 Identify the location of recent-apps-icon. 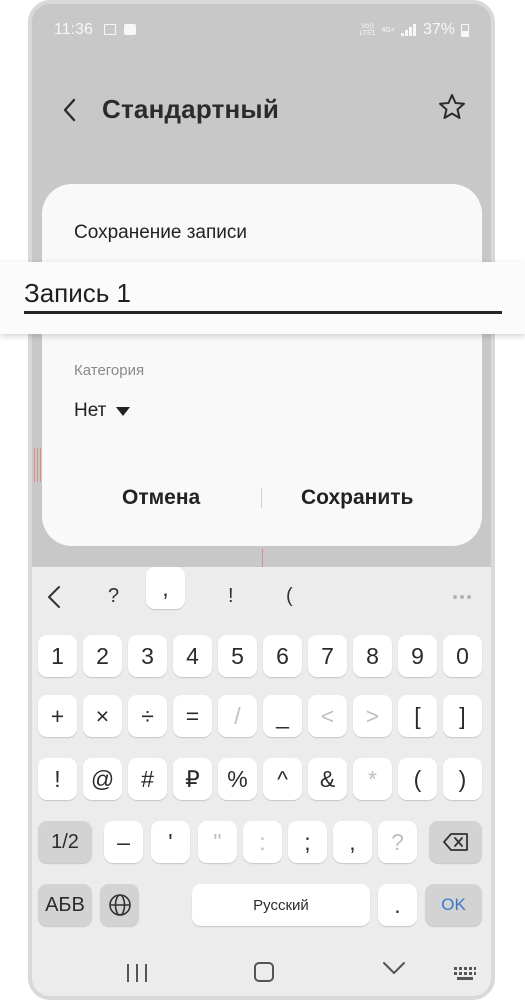
(138, 973).